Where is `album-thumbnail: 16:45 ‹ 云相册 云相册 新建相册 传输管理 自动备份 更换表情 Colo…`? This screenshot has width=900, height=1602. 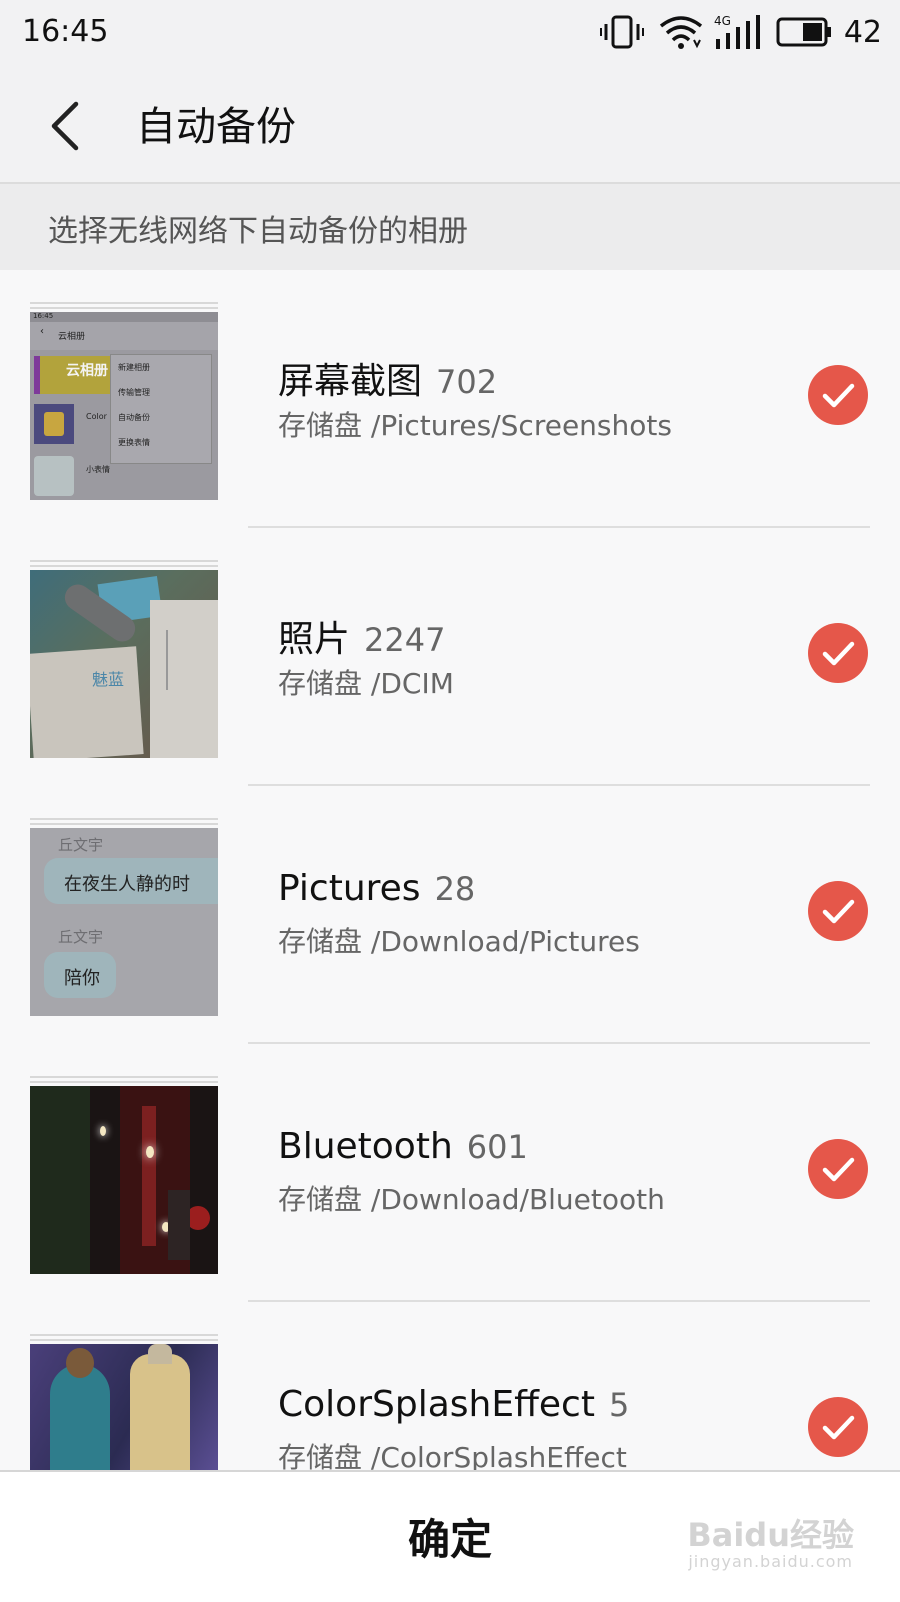
album-thumbnail: 16:45 ‹ 云相册 云相册 新建相册 传输管理 自动备份 更换表情 Colo… is located at coordinates (124, 401).